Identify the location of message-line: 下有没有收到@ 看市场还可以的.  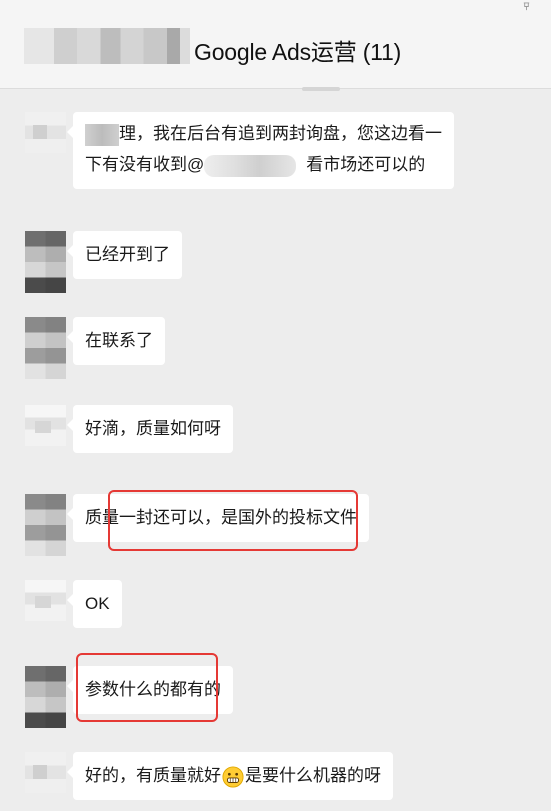
(263, 165).